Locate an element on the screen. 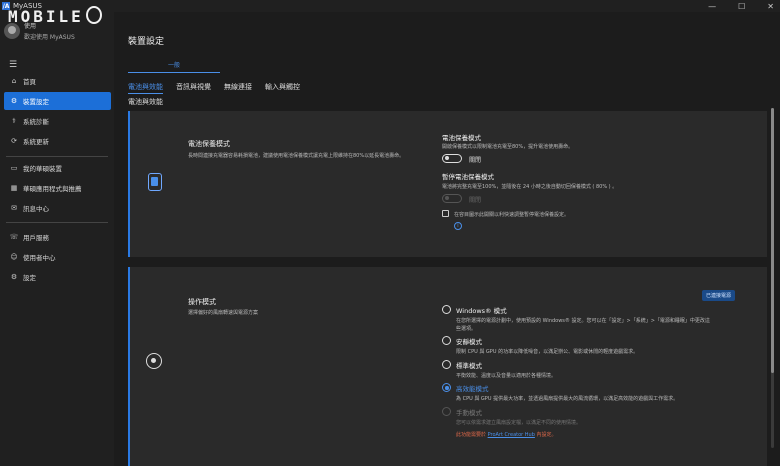 The height and width of the screenshot is (466, 780). sidebar-item-diagnosis: ⚕ 系統診斷 is located at coordinates (57, 121).